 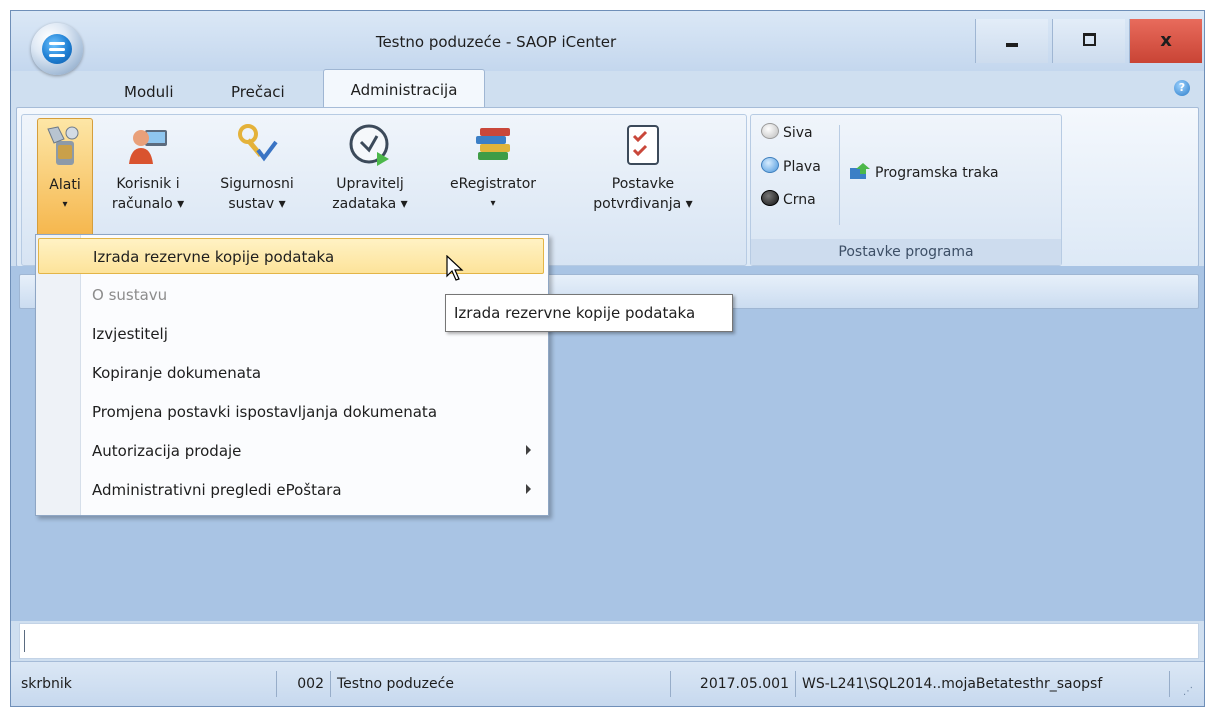 I want to click on ribbon-toggle-icon, so click(x=860, y=171).